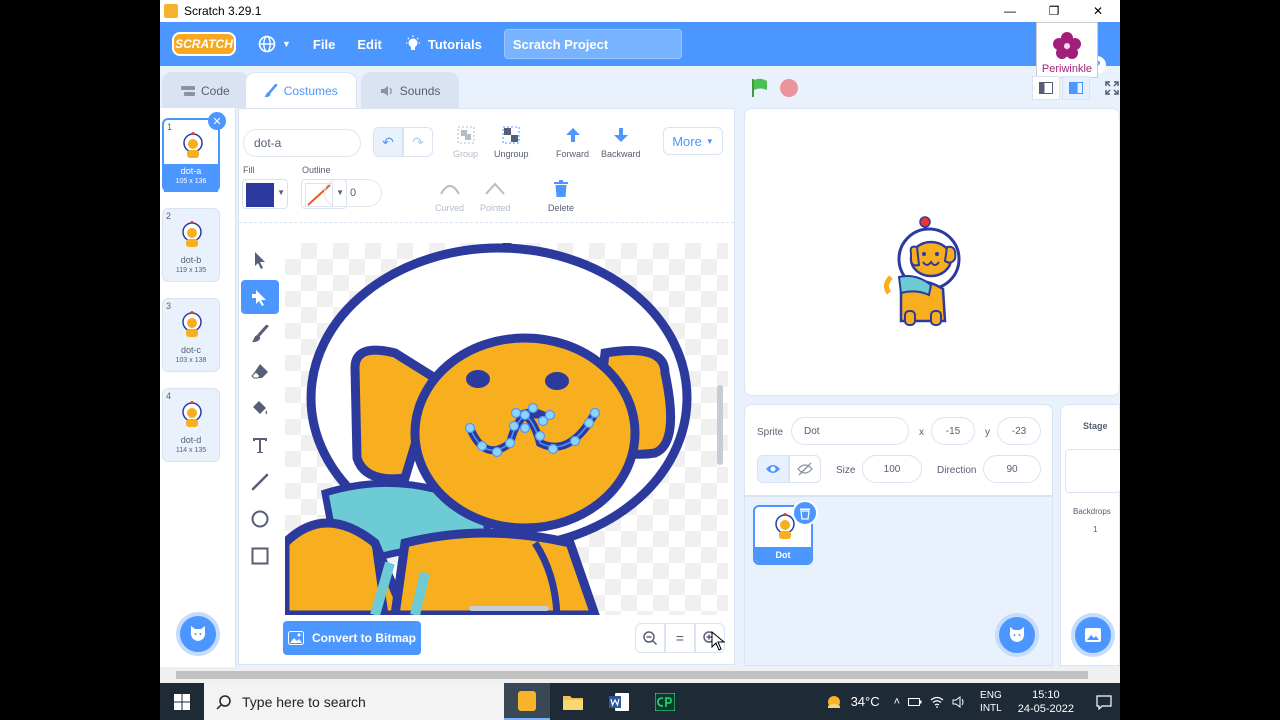 The image size is (1280, 720). What do you see at coordinates (316, 170) in the screenshot?
I see `outline-label: Outline` at bounding box center [316, 170].